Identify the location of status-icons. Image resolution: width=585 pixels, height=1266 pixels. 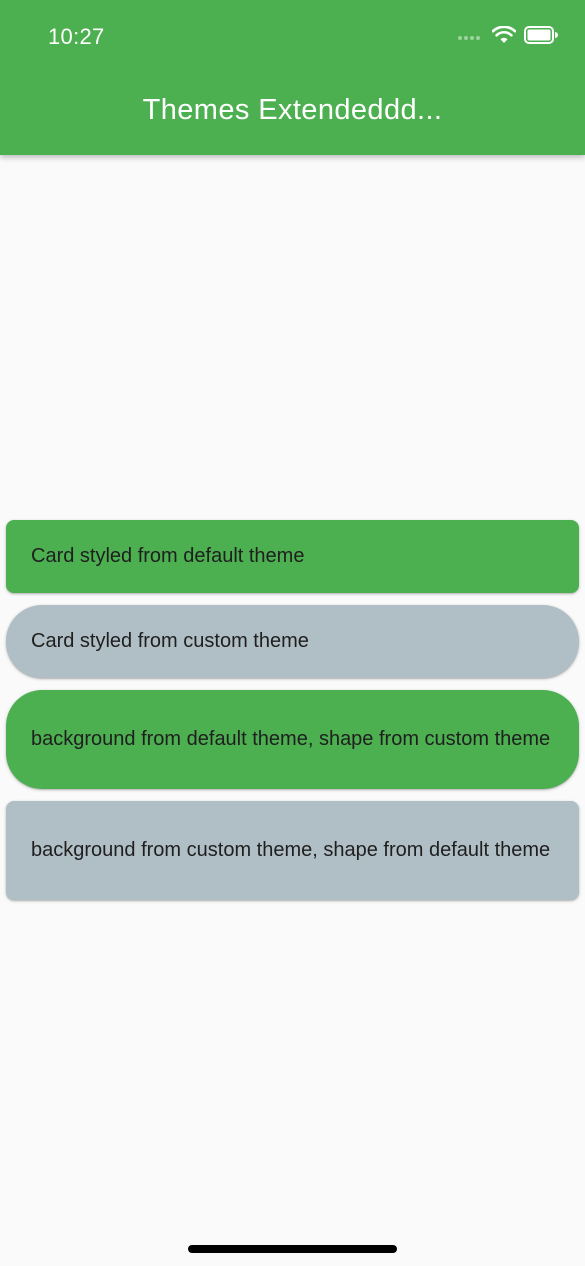
(508, 37).